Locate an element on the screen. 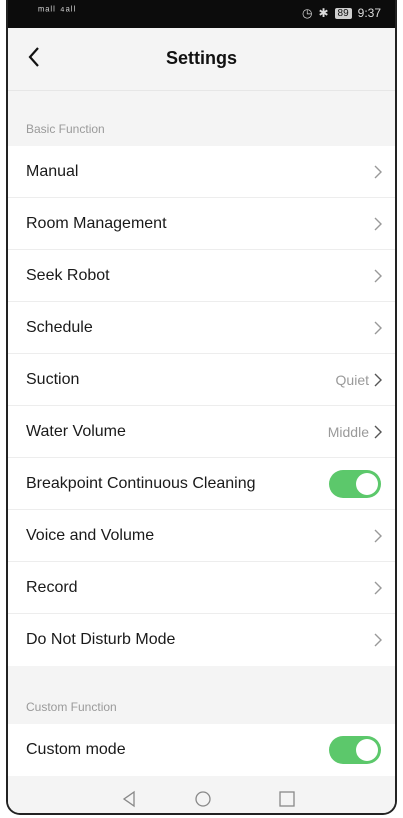  custom-function-list: Custom mode is located at coordinates (201, 750).